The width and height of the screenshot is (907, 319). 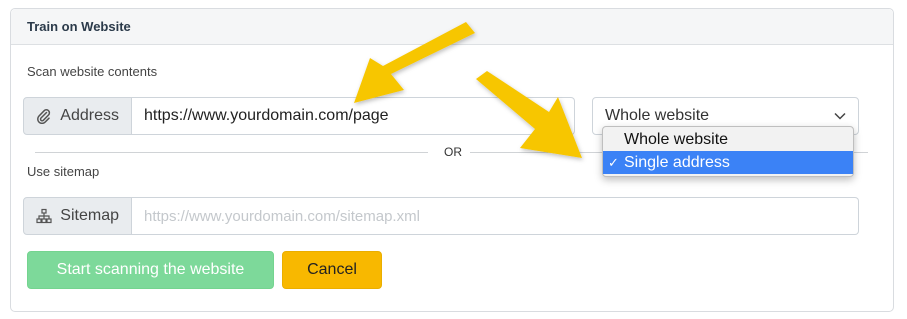 What do you see at coordinates (414, 62) in the screenshot?
I see `arrow-to-address-icon` at bounding box center [414, 62].